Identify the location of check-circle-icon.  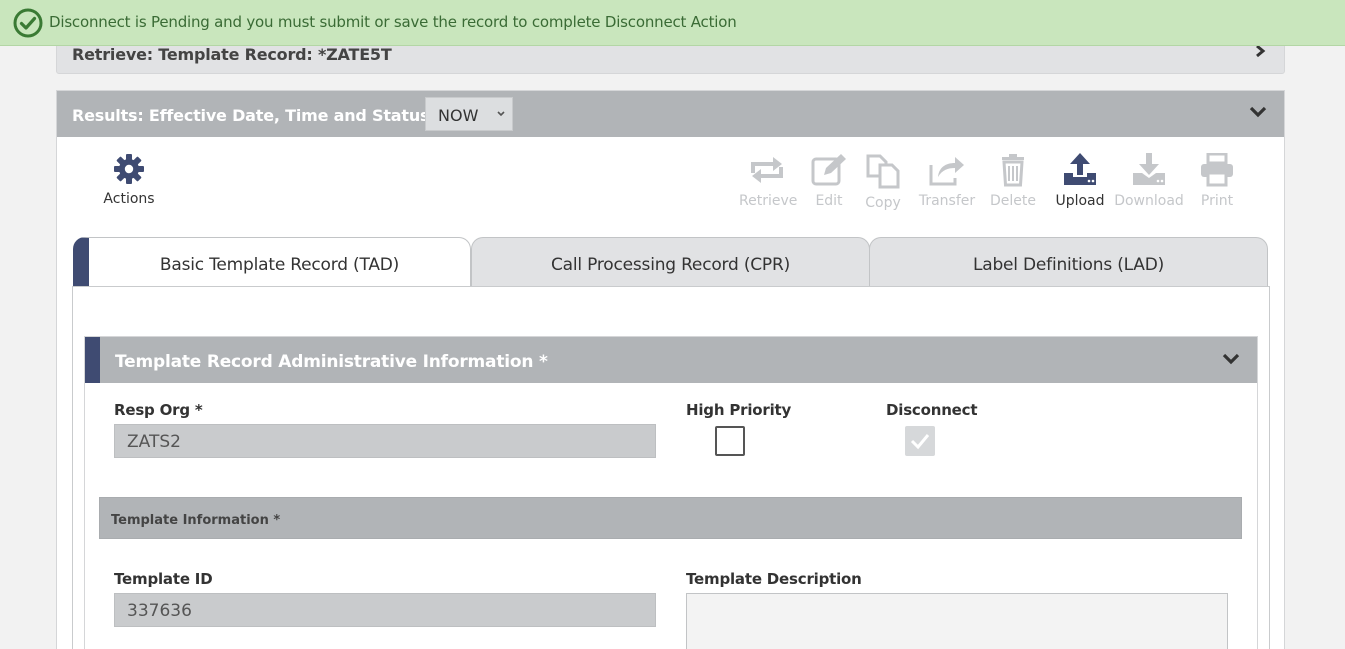
(28, 23).